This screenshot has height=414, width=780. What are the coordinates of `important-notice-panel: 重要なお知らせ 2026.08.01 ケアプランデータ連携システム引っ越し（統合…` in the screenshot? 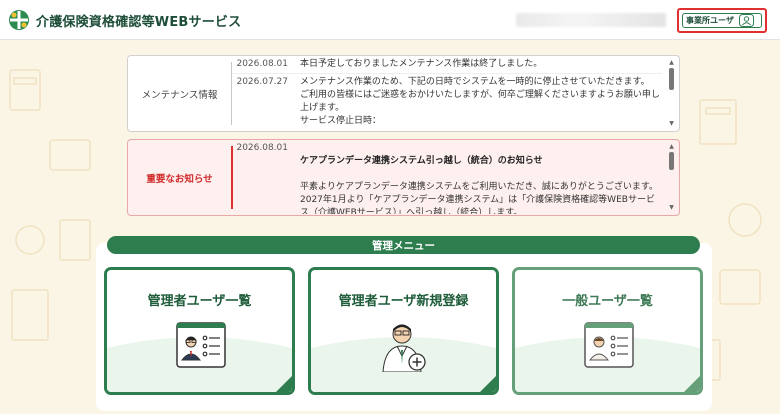 It's located at (403, 177).